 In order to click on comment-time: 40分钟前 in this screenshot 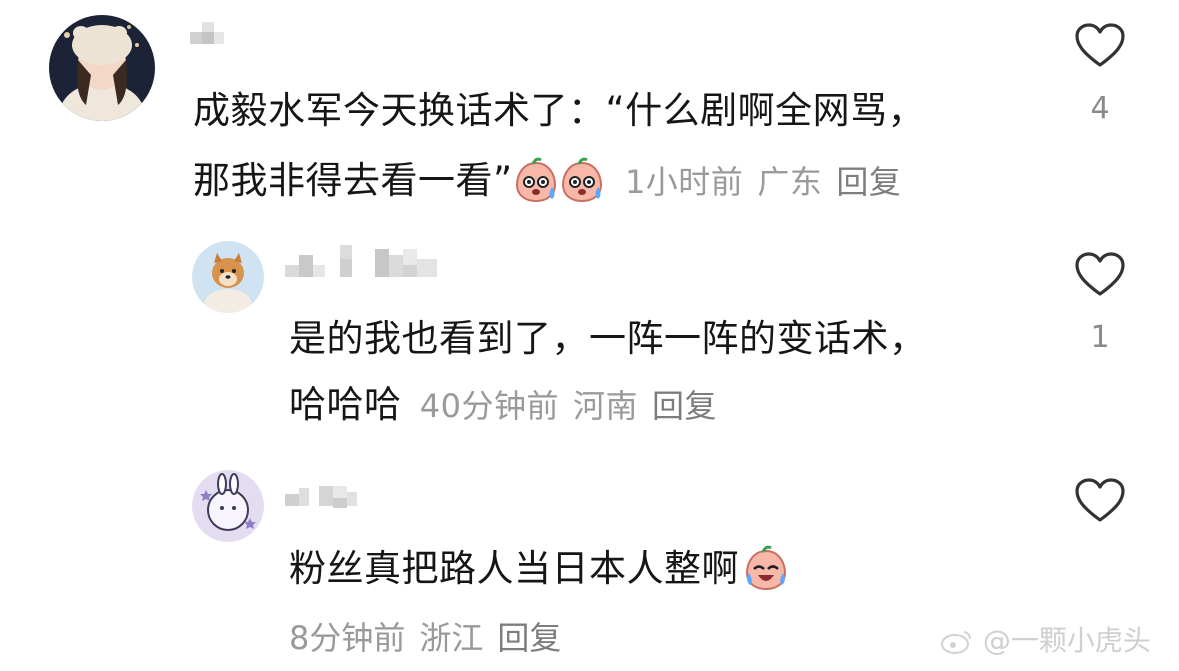, I will do `click(489, 406)`.